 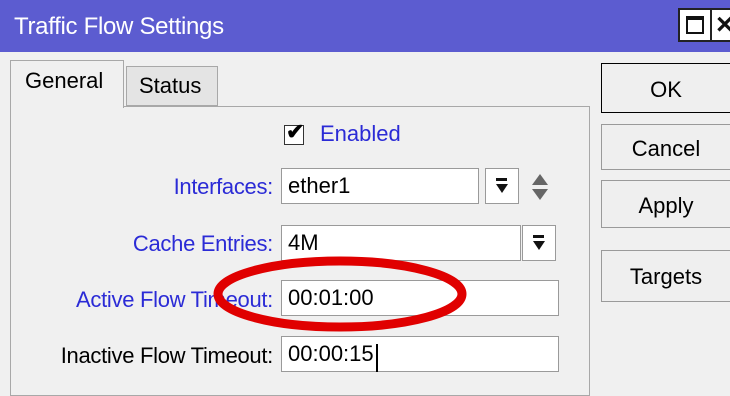 What do you see at coordinates (720, 25) in the screenshot?
I see `close-icon: ×` at bounding box center [720, 25].